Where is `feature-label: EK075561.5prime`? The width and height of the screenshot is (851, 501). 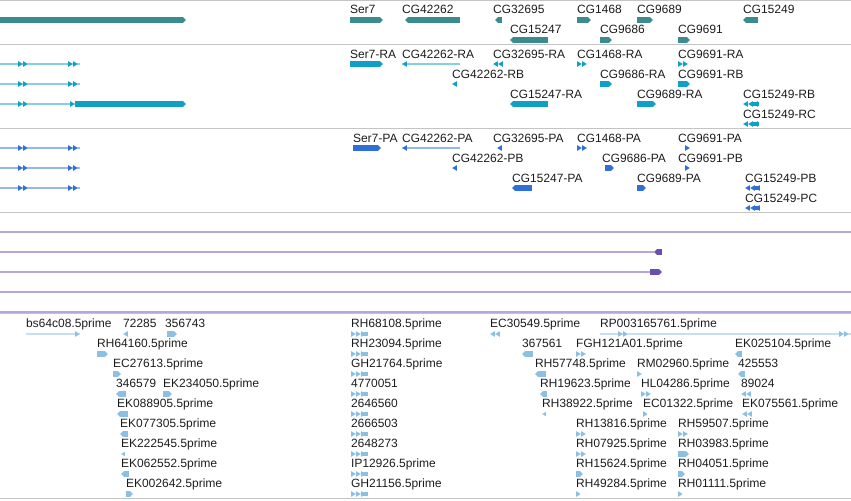 feature-label: EK075561.5prime is located at coordinates (790, 403).